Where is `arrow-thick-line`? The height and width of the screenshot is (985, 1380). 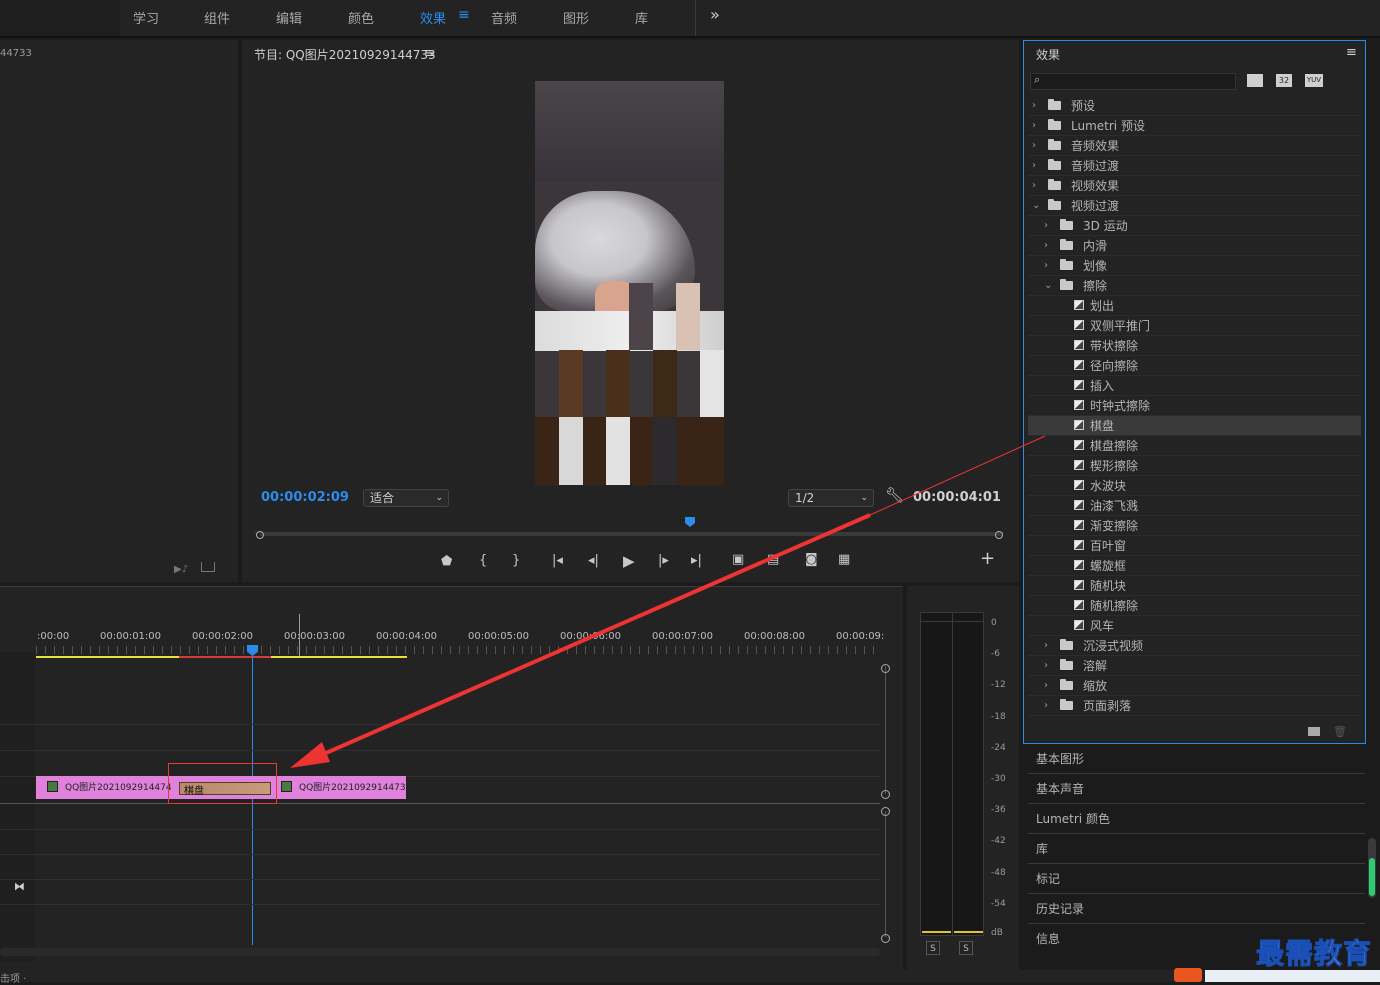 arrow-thick-line is located at coordinates (590, 637).